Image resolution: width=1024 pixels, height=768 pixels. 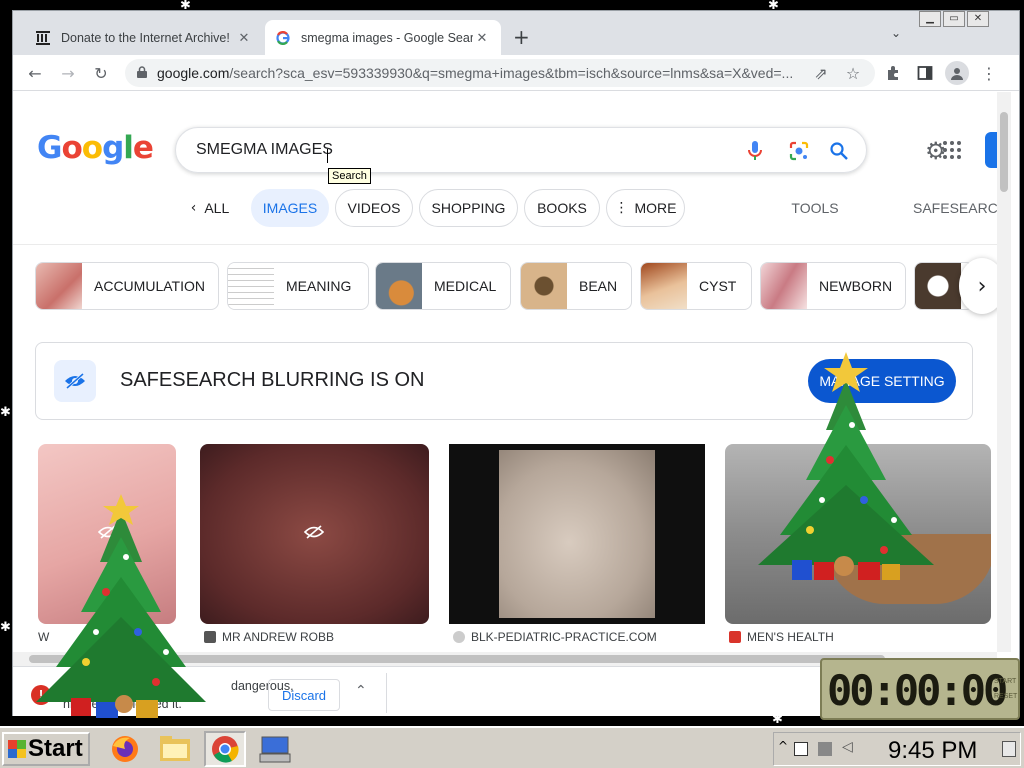 I want to click on start-label: Start, so click(x=55, y=748).